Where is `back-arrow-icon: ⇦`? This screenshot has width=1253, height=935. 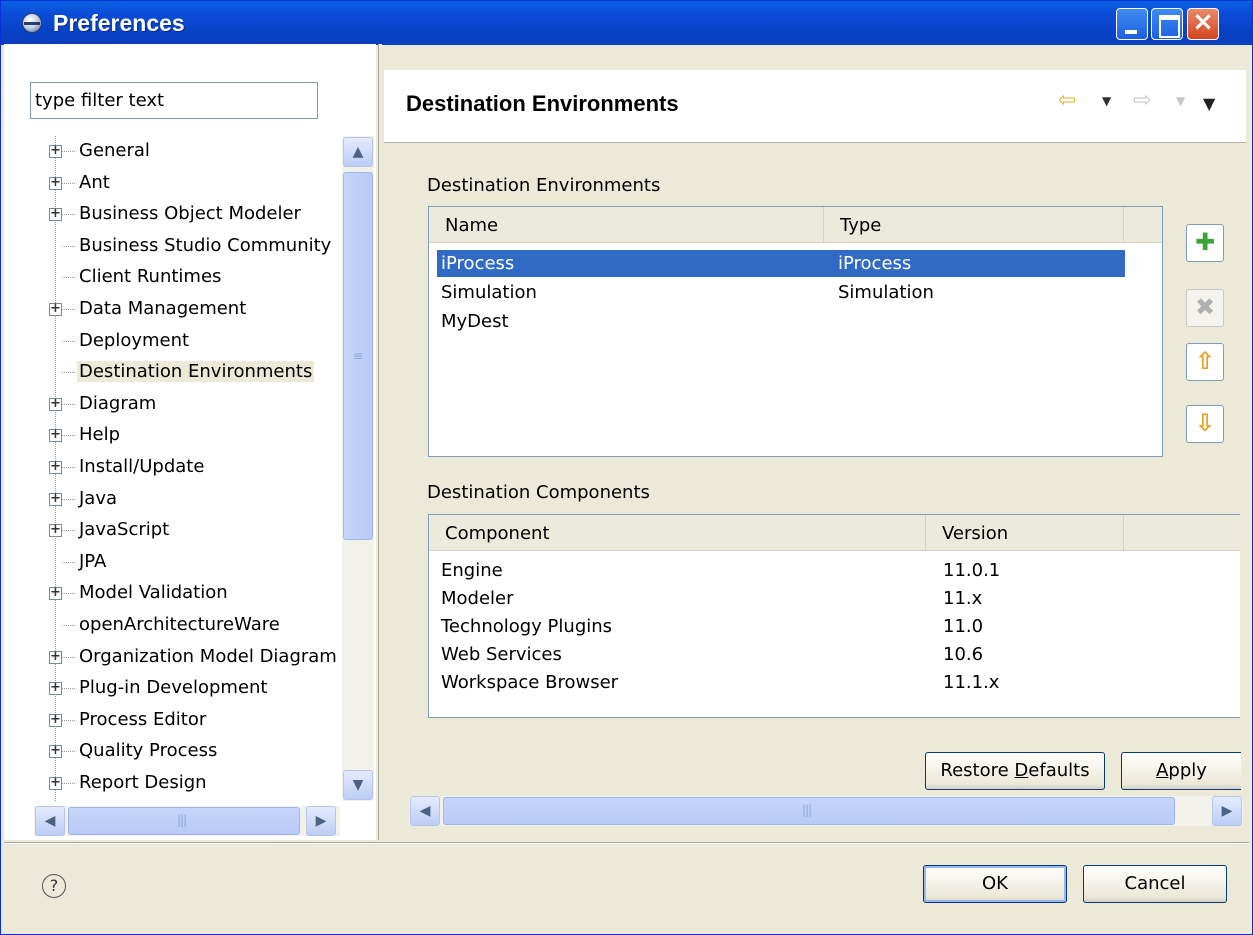
back-arrow-icon: ⇦ is located at coordinates (1067, 100).